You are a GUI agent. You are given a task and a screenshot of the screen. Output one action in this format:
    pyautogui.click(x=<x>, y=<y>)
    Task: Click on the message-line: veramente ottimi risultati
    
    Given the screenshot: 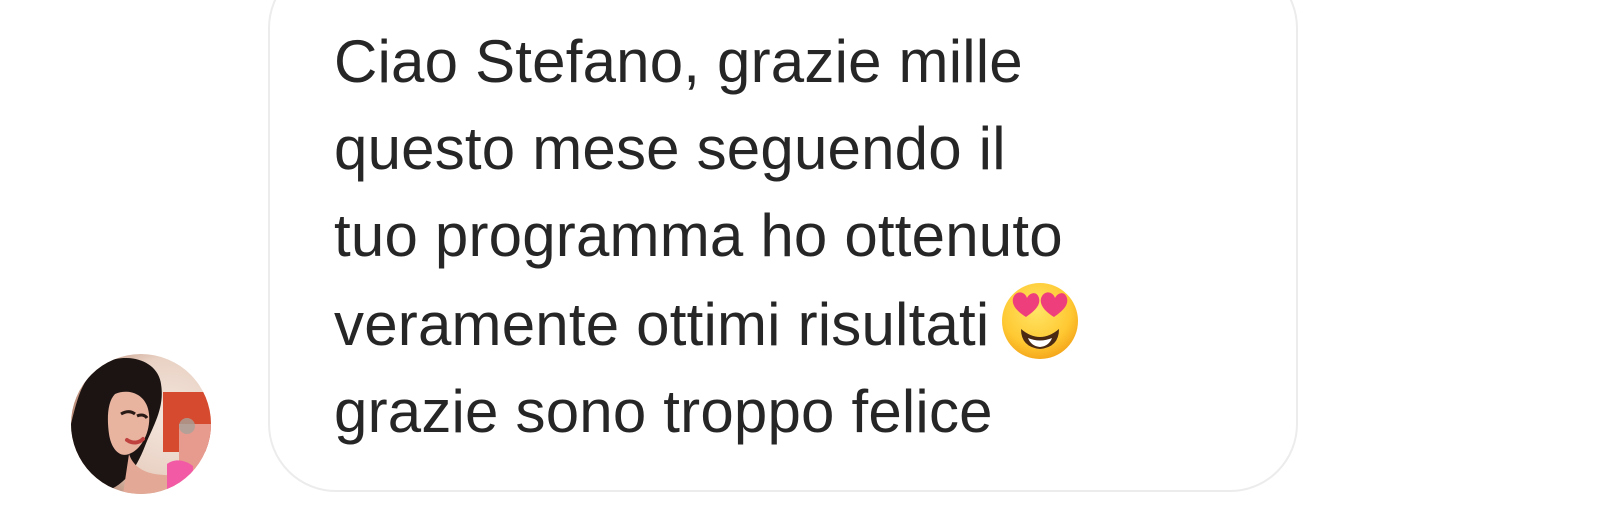 What is the action you would take?
    pyautogui.click(x=799, y=323)
    